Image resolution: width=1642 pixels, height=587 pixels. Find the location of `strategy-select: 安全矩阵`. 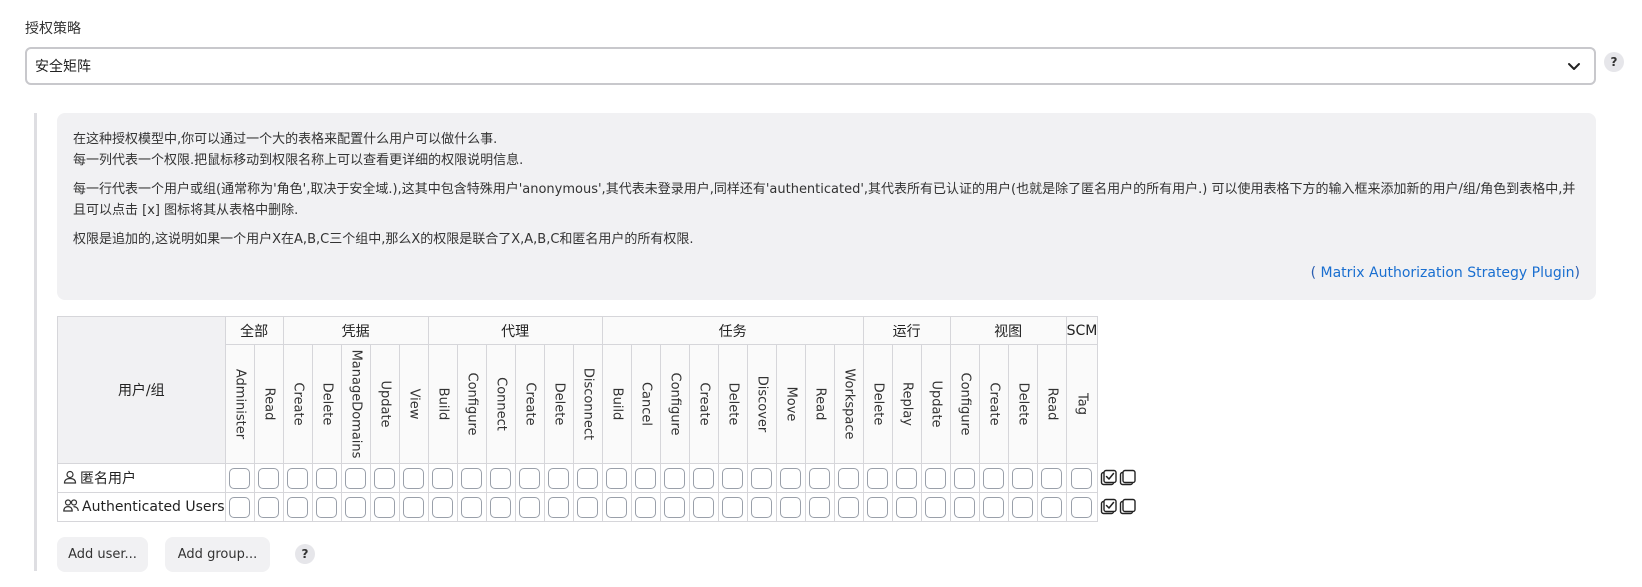

strategy-select: 安全矩阵 is located at coordinates (810, 66).